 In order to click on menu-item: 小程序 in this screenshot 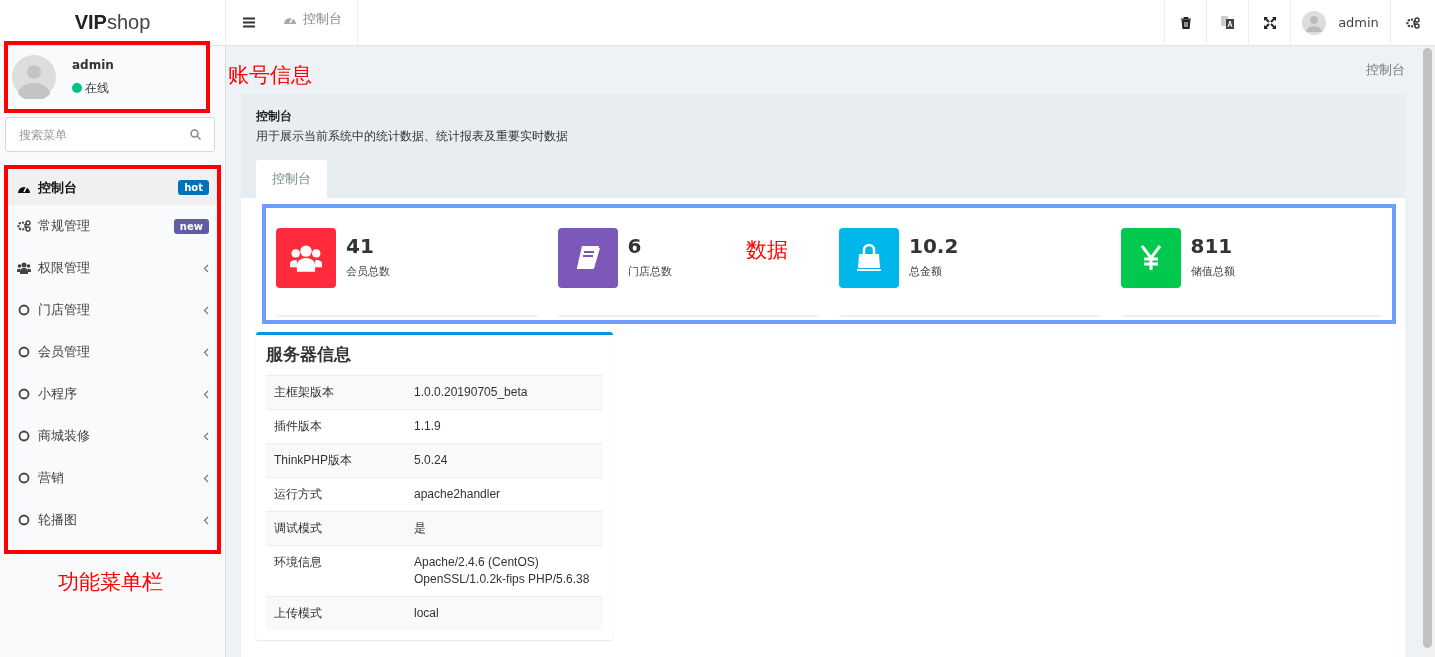, I will do `click(112, 394)`.